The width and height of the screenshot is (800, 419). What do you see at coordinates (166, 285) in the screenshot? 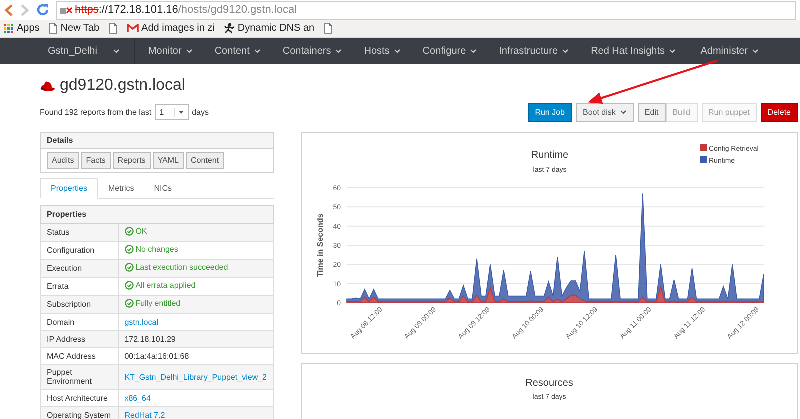
I see `status-text: All errata applied` at bounding box center [166, 285].